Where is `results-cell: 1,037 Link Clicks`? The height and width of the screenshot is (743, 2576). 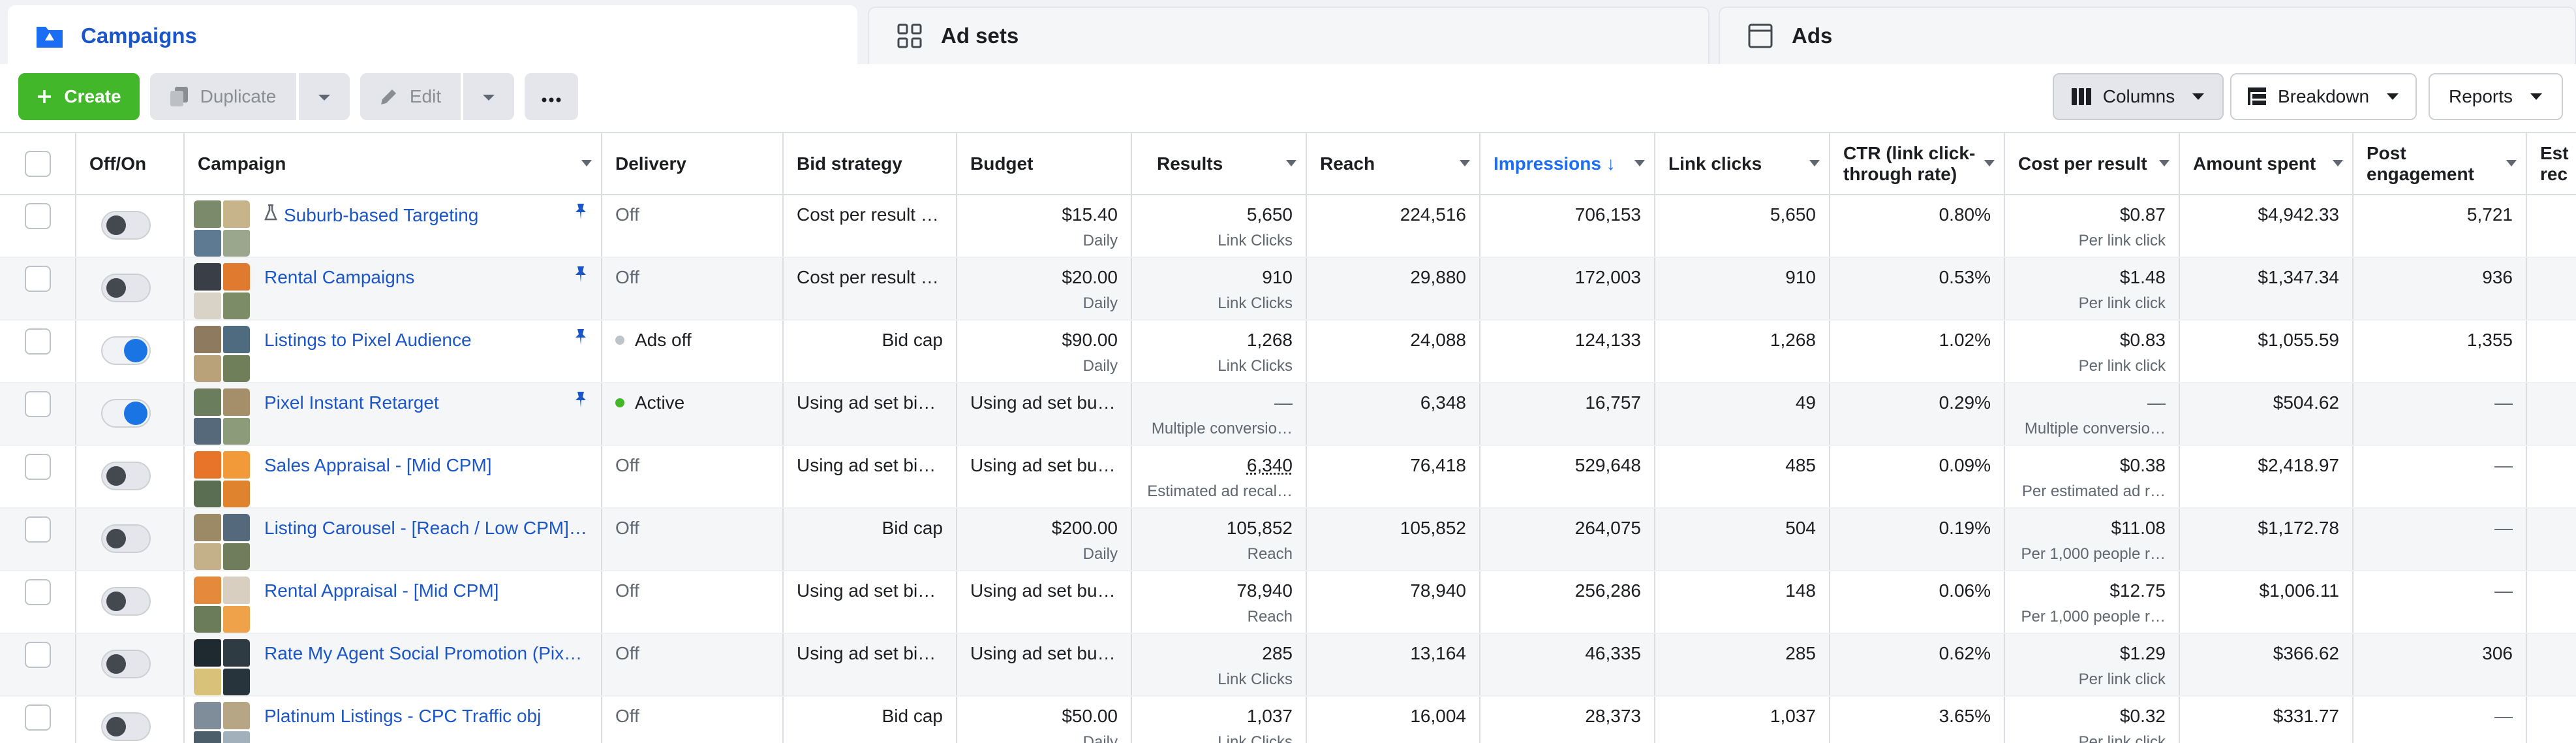 results-cell: 1,037 Link Clicks is located at coordinates (1219, 719).